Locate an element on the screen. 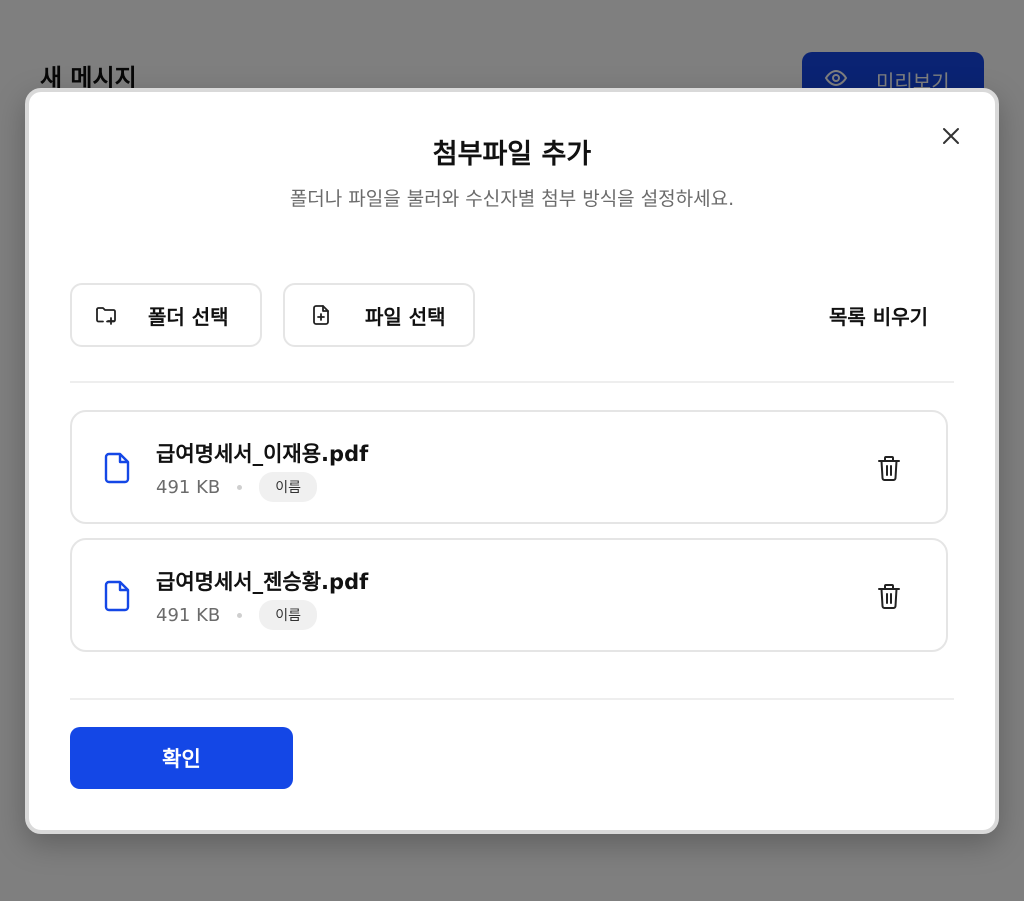 The image size is (1024, 901). list-item: 급여명세서_이재용.pdf 491 KB 이름 is located at coordinates (509, 467).